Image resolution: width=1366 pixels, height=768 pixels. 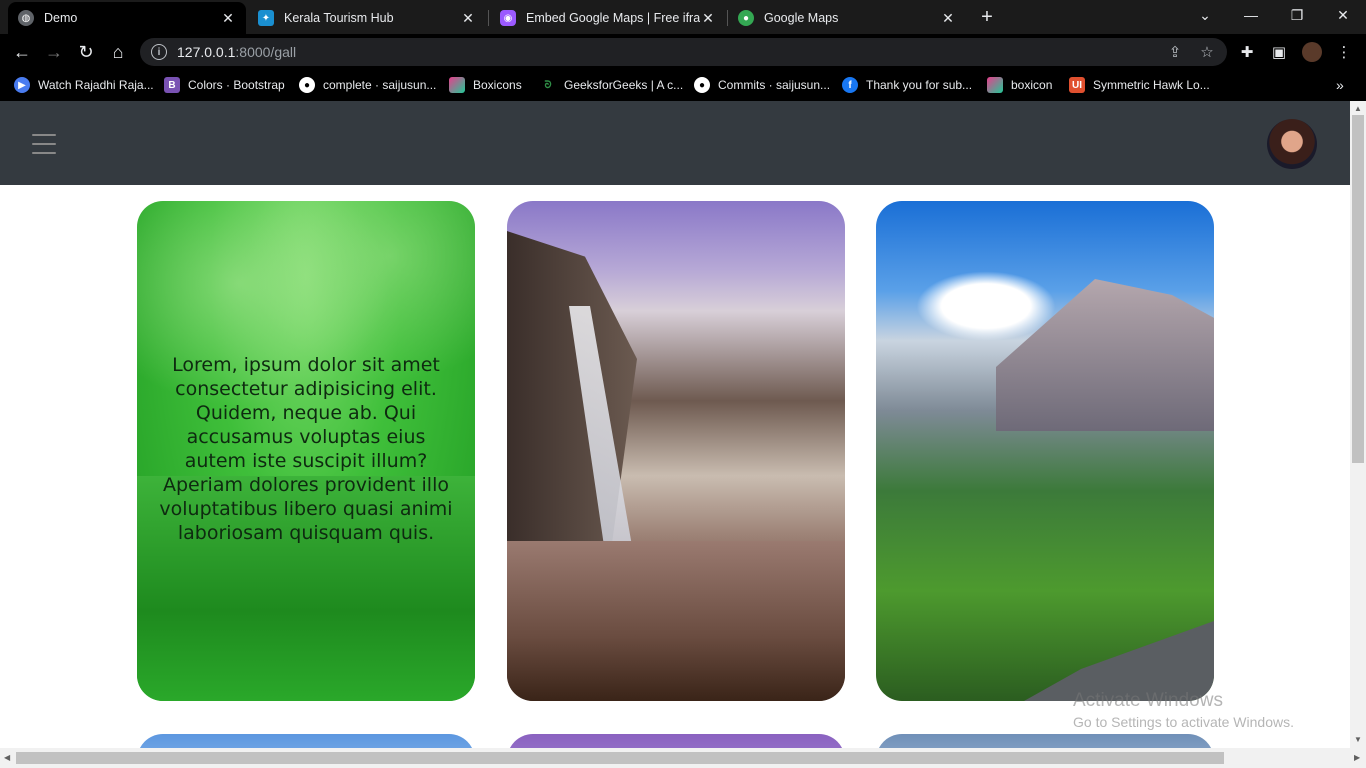 I want to click on scroll-up-icon: ▲, so click(x=1358, y=108).